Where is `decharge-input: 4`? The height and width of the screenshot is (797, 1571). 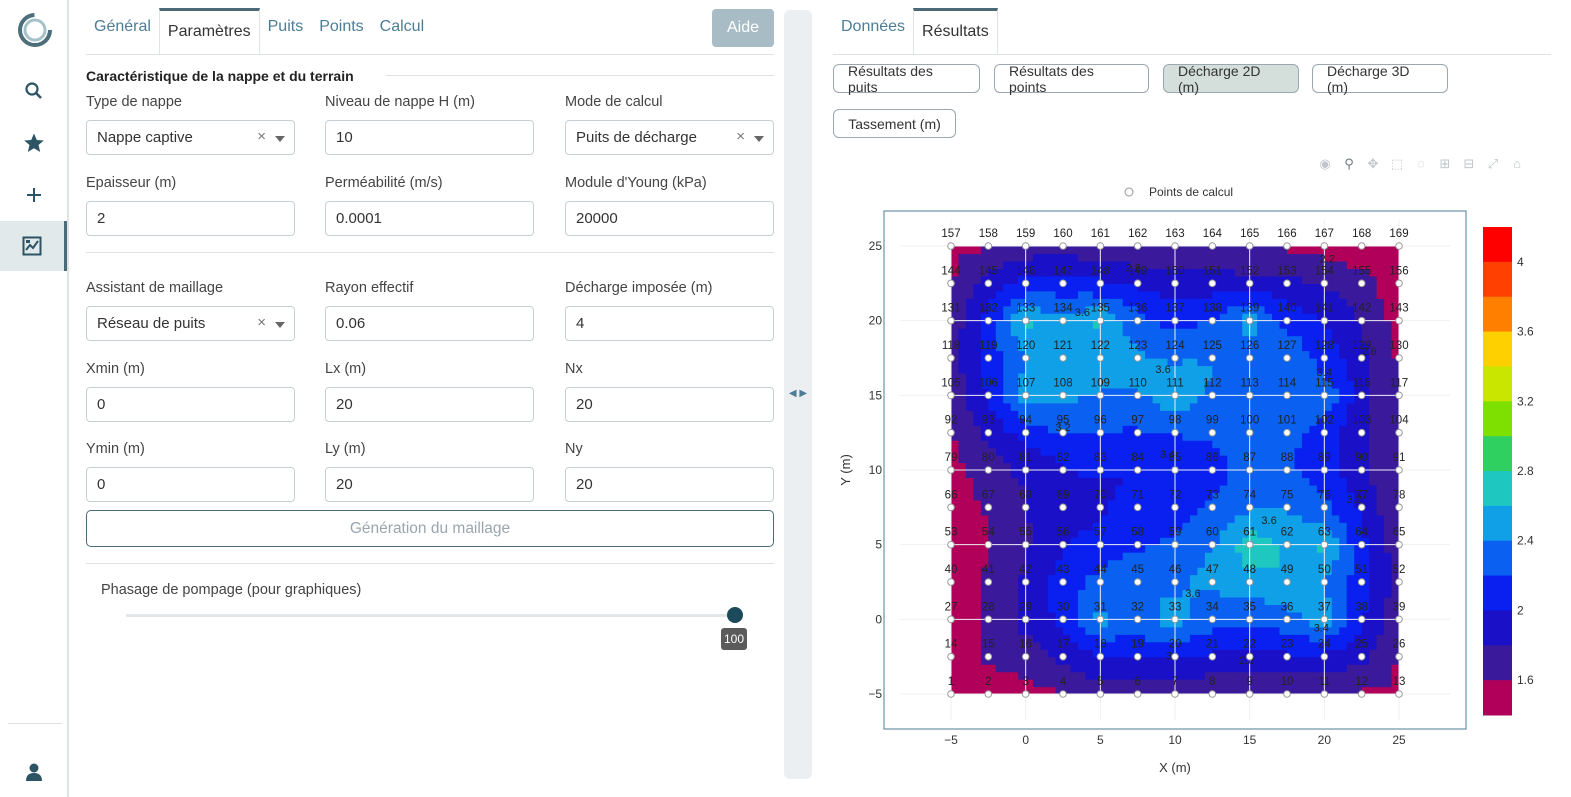
decharge-input: 4 is located at coordinates (669, 323).